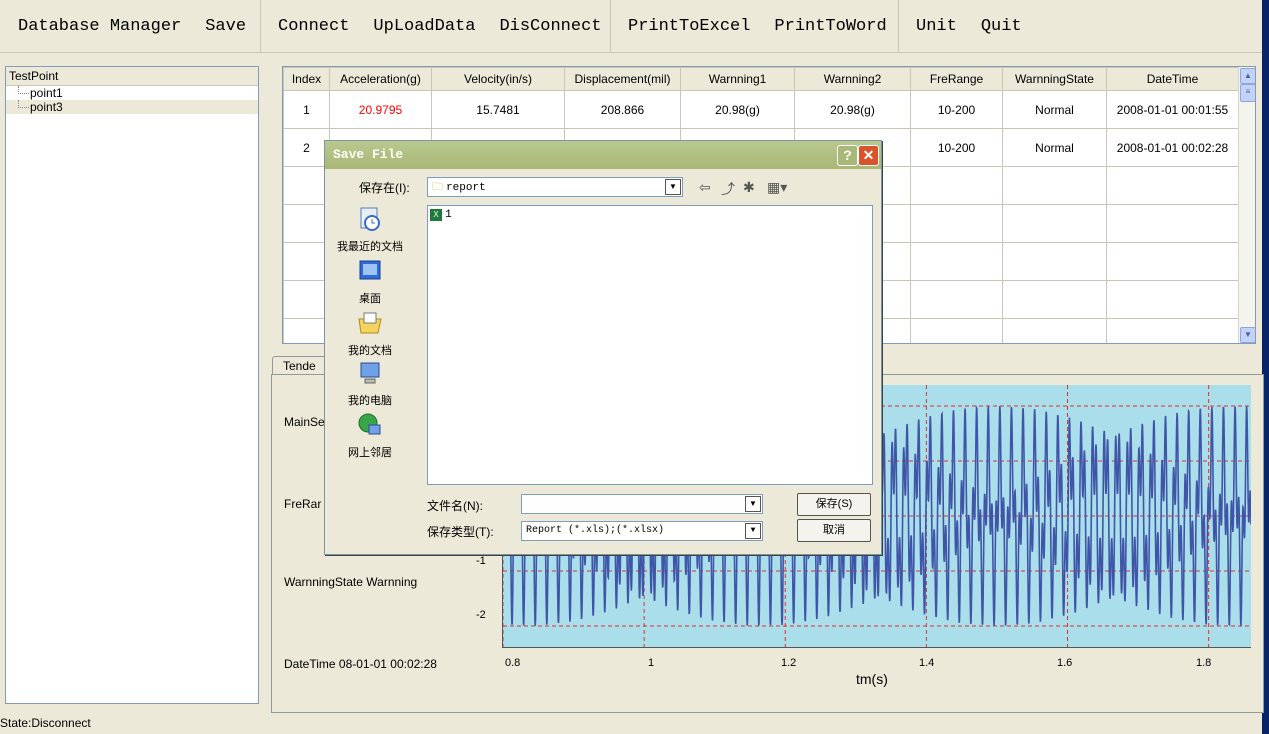  I want to click on col-frerange: FreRange, so click(956, 79).